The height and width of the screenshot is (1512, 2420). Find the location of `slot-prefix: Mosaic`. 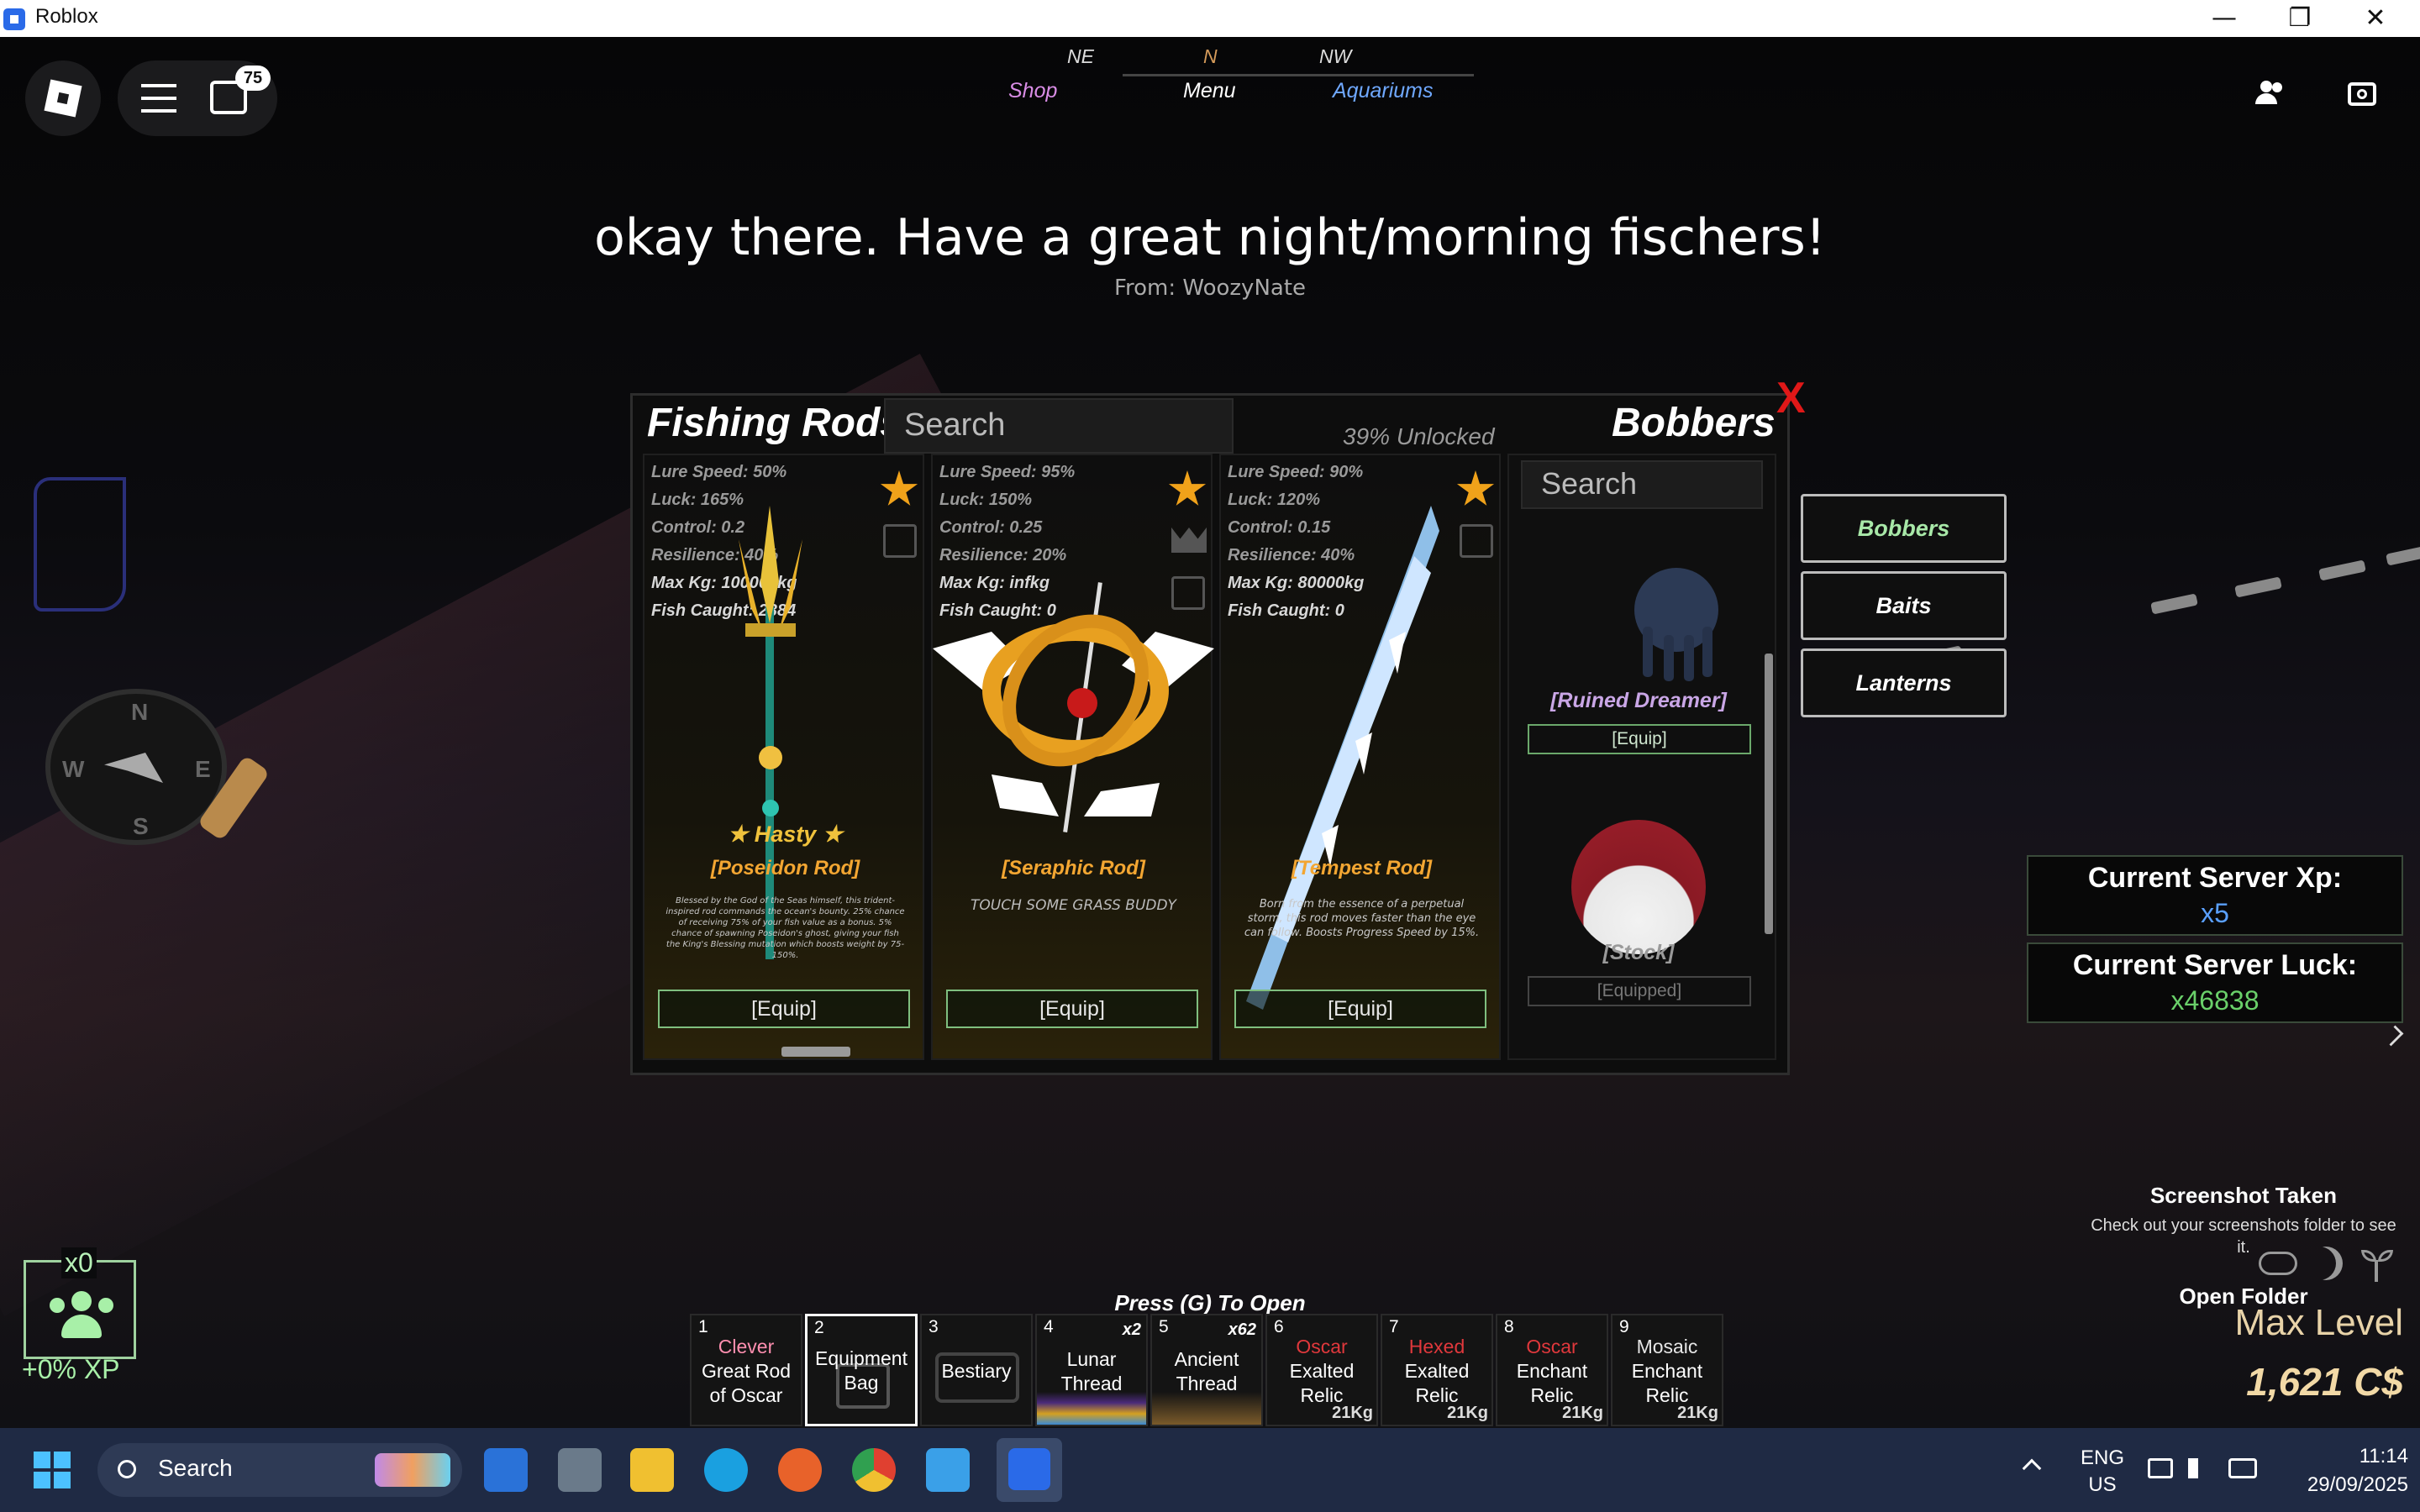

slot-prefix: Mosaic is located at coordinates (1667, 1346).